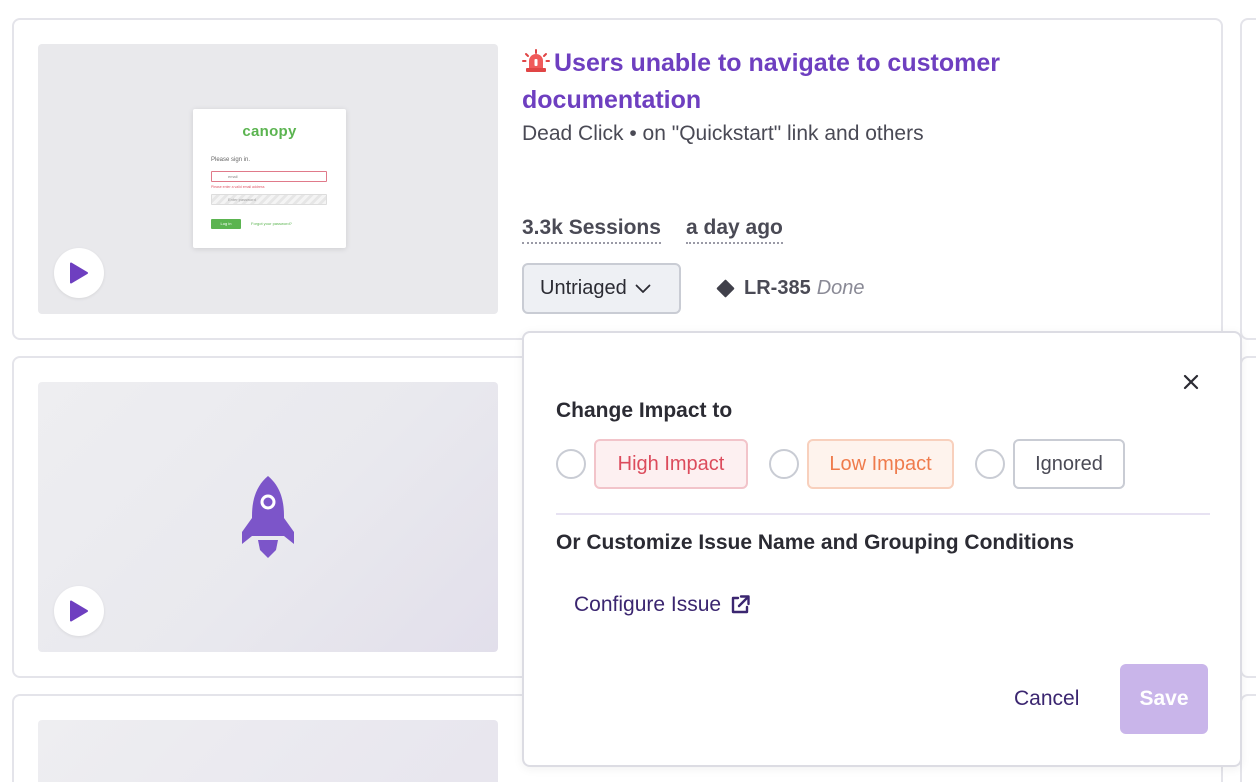  What do you see at coordinates (725, 288) in the screenshot?
I see `jira-icon` at bounding box center [725, 288].